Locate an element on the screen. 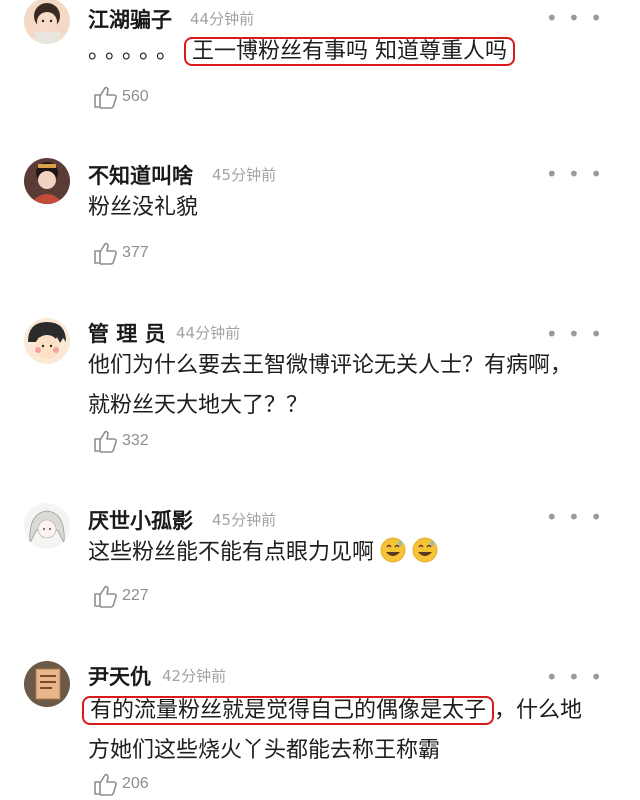  like-count: 560 is located at coordinates (135, 96).